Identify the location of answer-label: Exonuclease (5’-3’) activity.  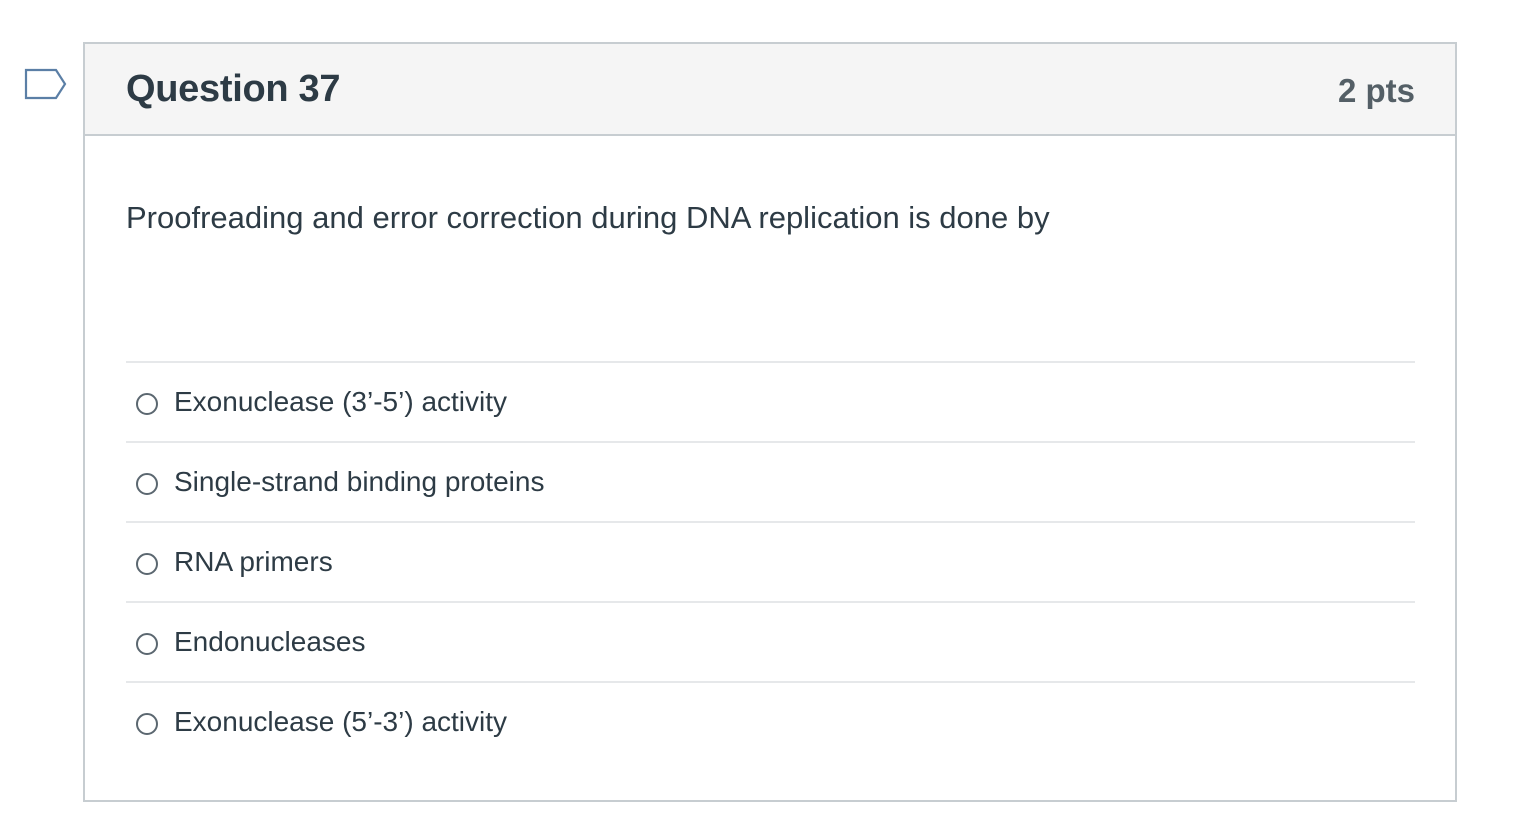
(341, 721).